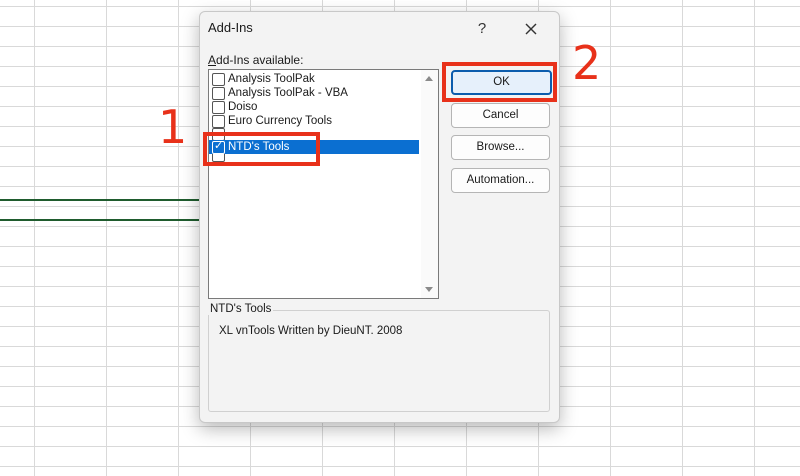 The image size is (800, 476). I want to click on list-item-doiso: Doiso, so click(314, 107).